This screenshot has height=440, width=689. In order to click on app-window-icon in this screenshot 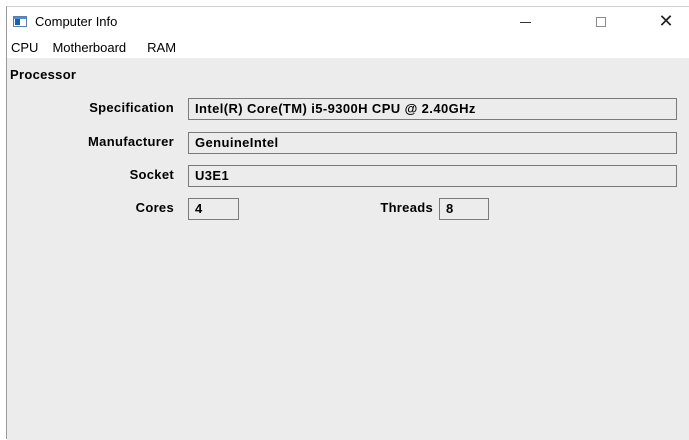, I will do `click(20, 21)`.